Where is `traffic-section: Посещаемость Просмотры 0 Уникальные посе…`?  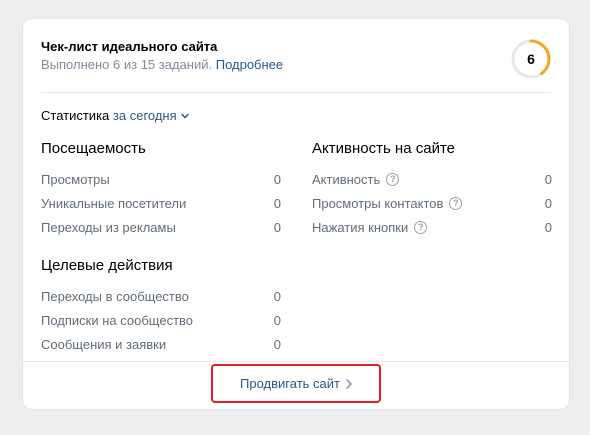 traffic-section: Посещаемость Просмотры 0 Уникальные посе… is located at coordinates (161, 189).